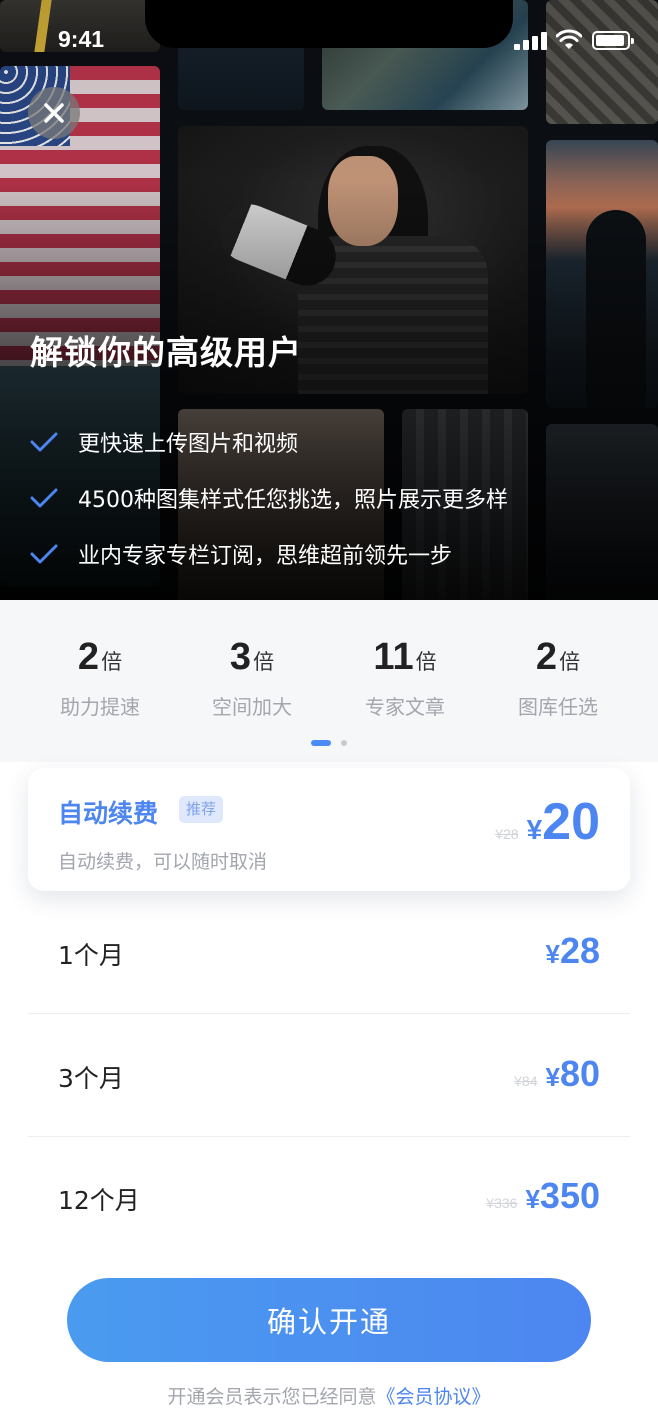 The width and height of the screenshot is (658, 1425). What do you see at coordinates (108, 813) in the screenshot?
I see `plan-name: 自动续费` at bounding box center [108, 813].